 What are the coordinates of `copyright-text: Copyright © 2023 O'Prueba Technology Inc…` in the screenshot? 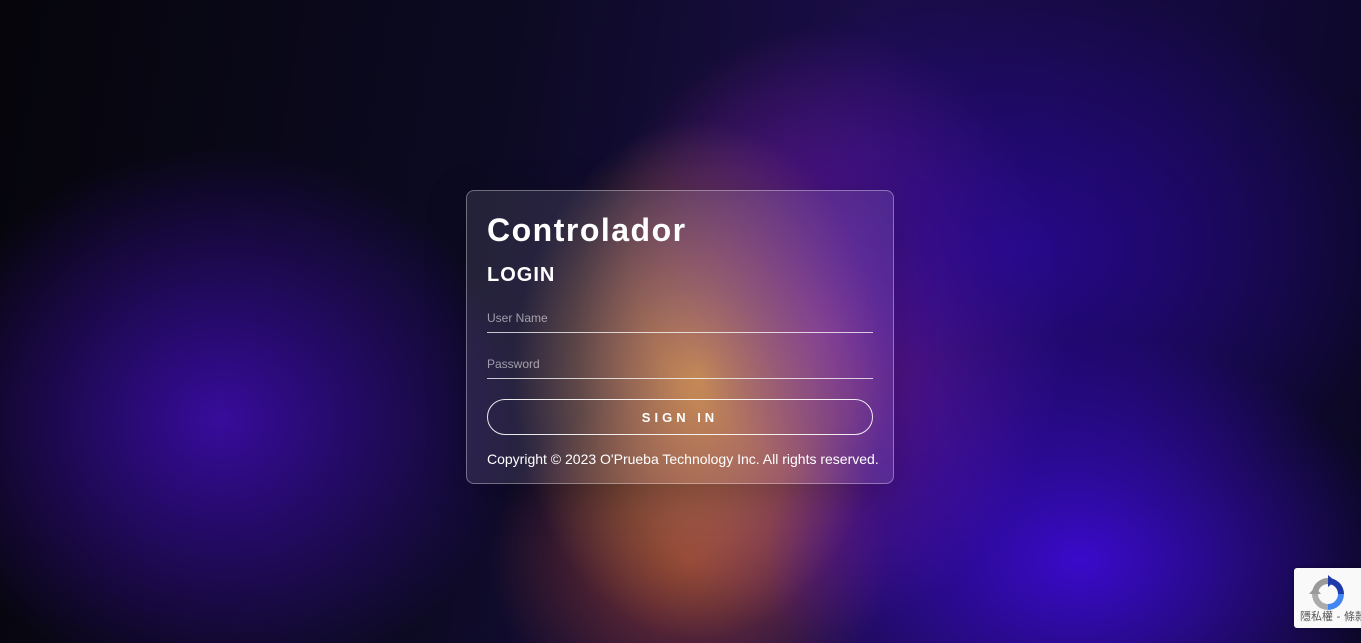 It's located at (683, 459).